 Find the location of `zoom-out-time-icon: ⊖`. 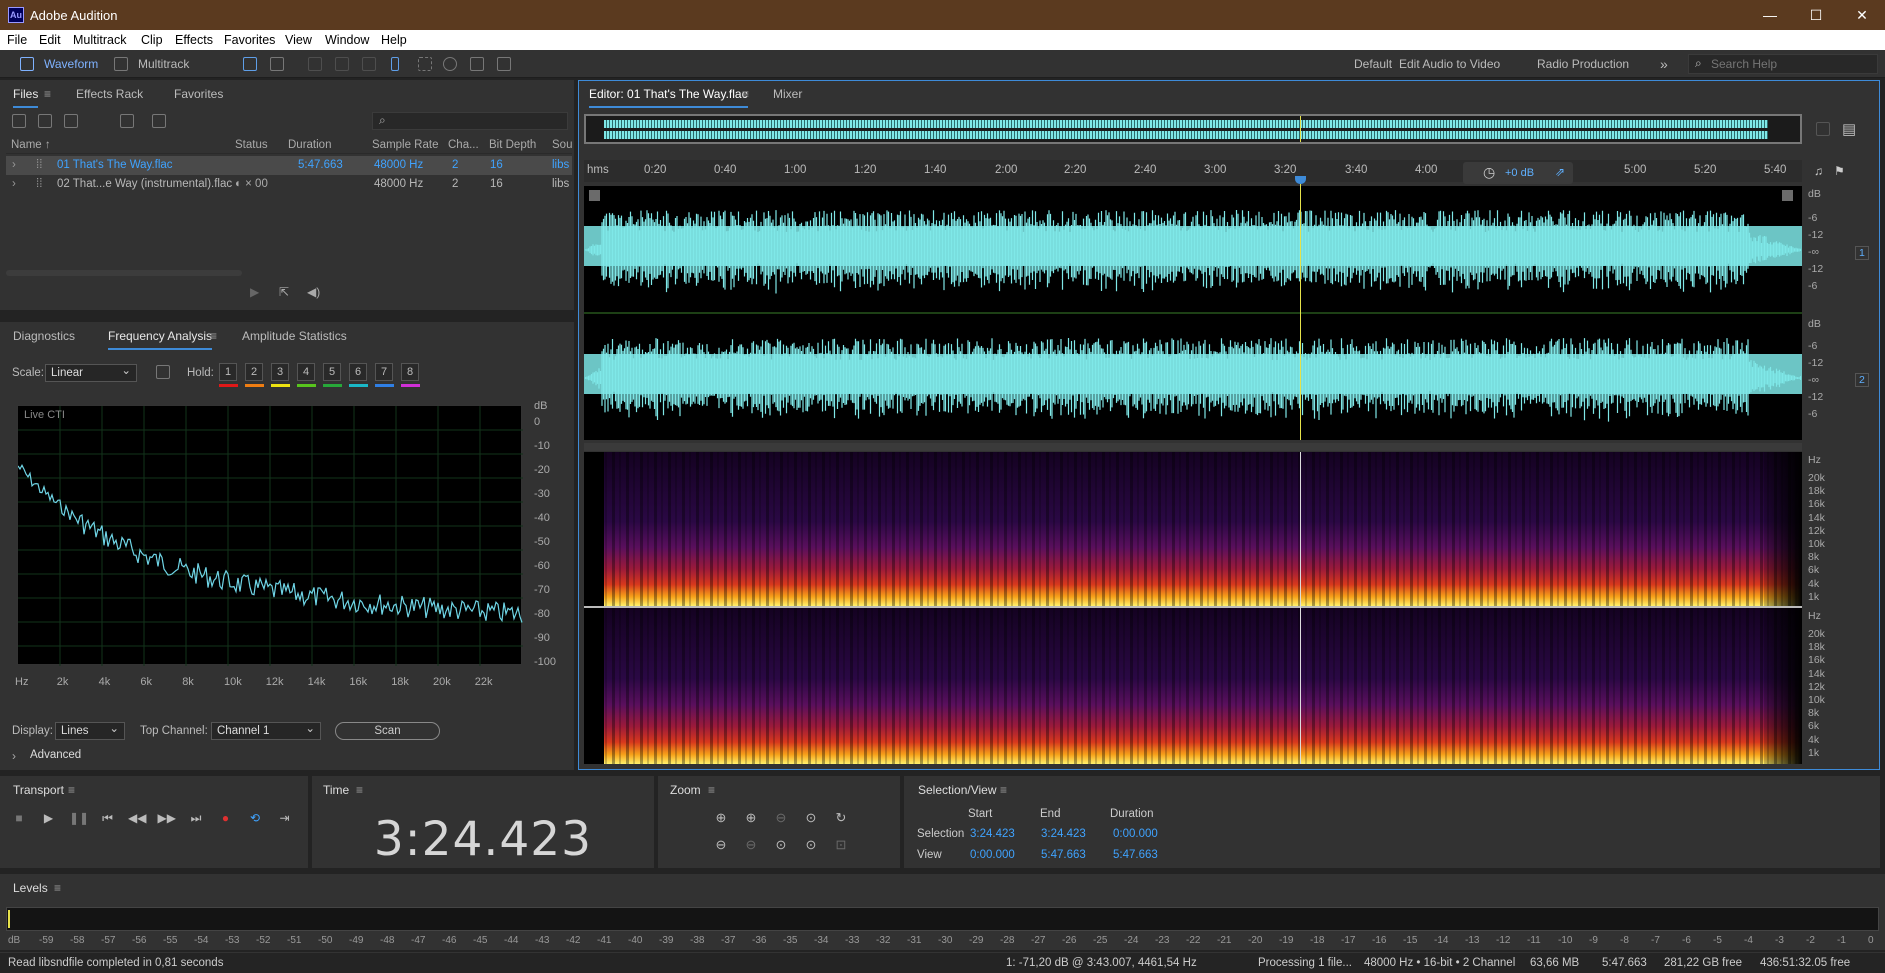

zoom-out-time-icon: ⊖ is located at coordinates (751, 845).